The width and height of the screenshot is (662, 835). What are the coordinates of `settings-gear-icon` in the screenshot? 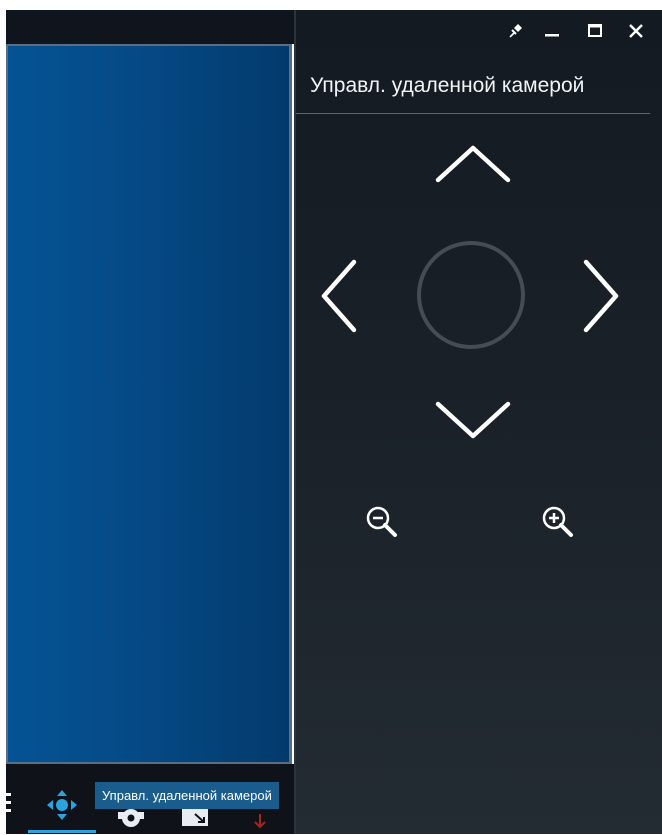 It's located at (131, 817).